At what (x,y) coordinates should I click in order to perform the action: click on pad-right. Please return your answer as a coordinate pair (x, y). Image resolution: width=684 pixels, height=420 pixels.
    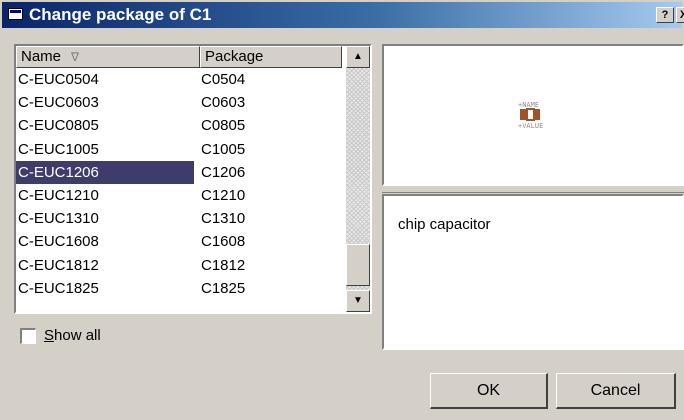
    Looking at the image, I should click on (537, 114).